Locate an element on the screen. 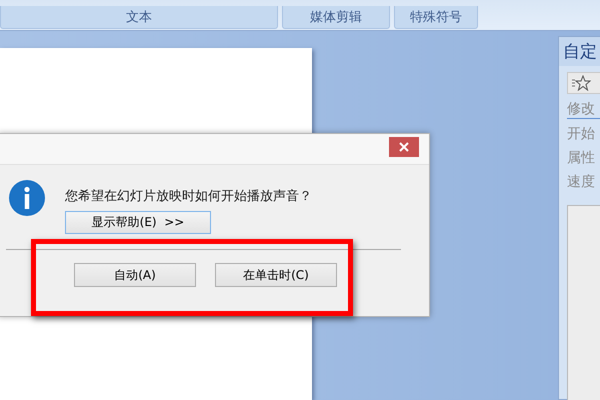 The image size is (600, 400). show-help-button: 显示帮助(E) >> is located at coordinates (138, 222).